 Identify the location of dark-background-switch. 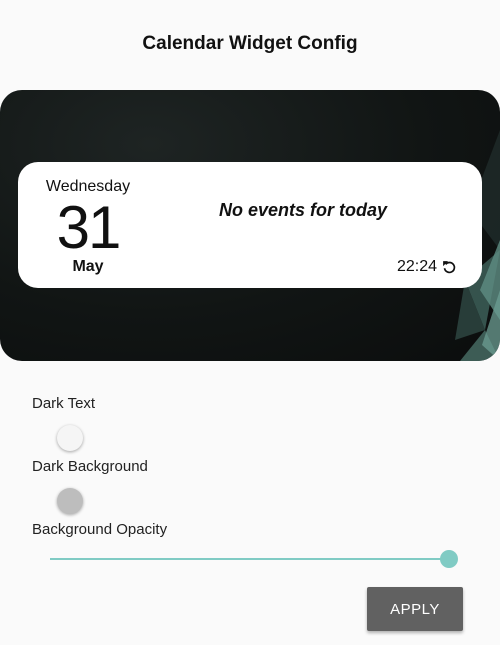
(70, 501).